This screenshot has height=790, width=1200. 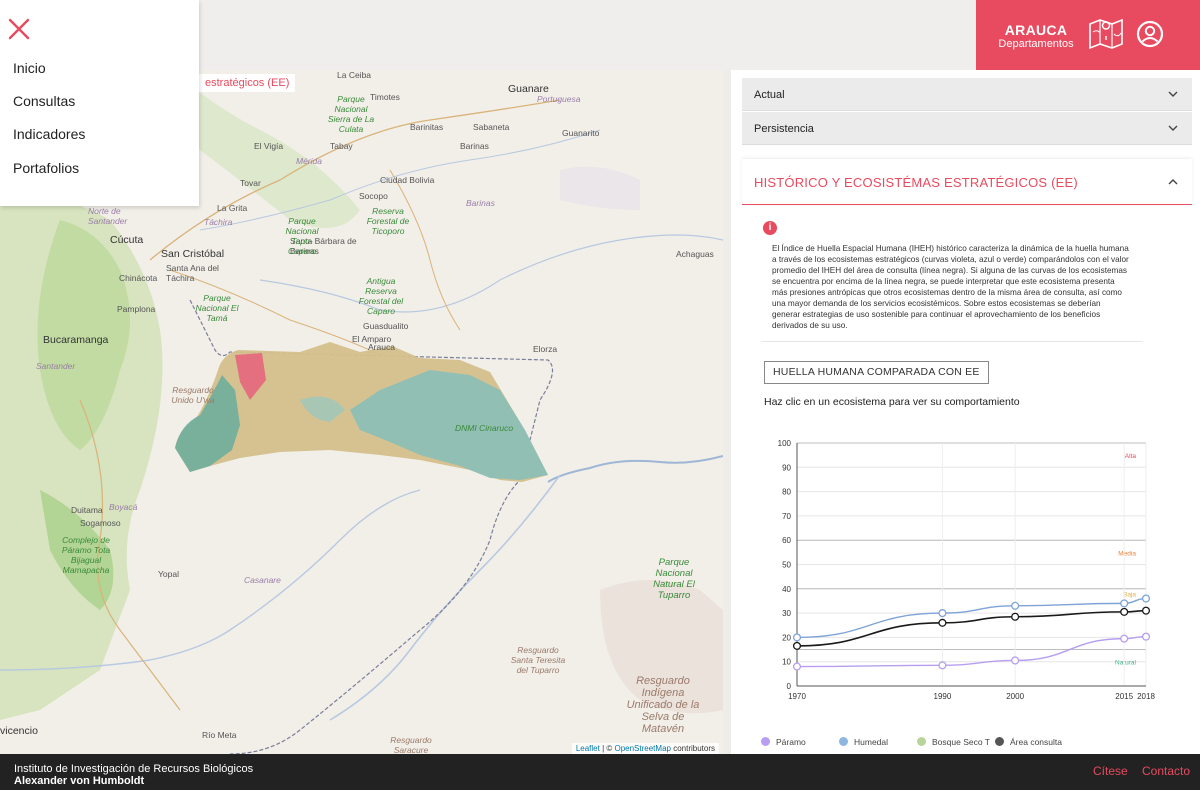 I want to click on map-label-el-vigia: El Vigía, so click(x=269, y=146).